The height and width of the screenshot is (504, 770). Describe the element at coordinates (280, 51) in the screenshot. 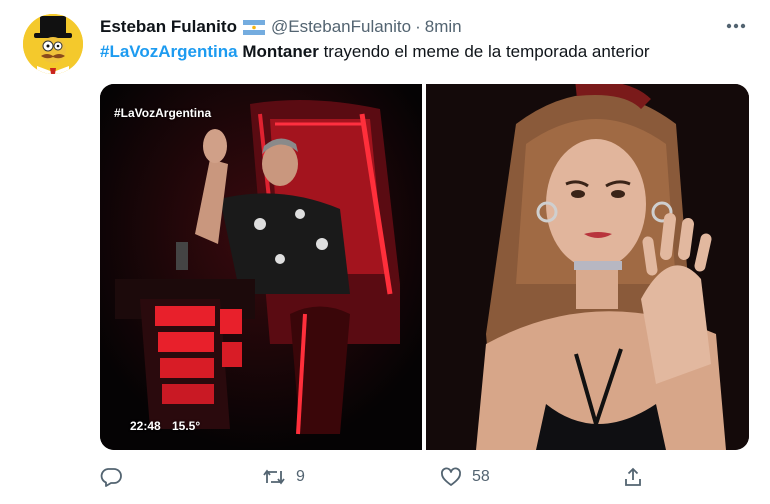

I see `tweet-text-bold: Montaner` at that location.